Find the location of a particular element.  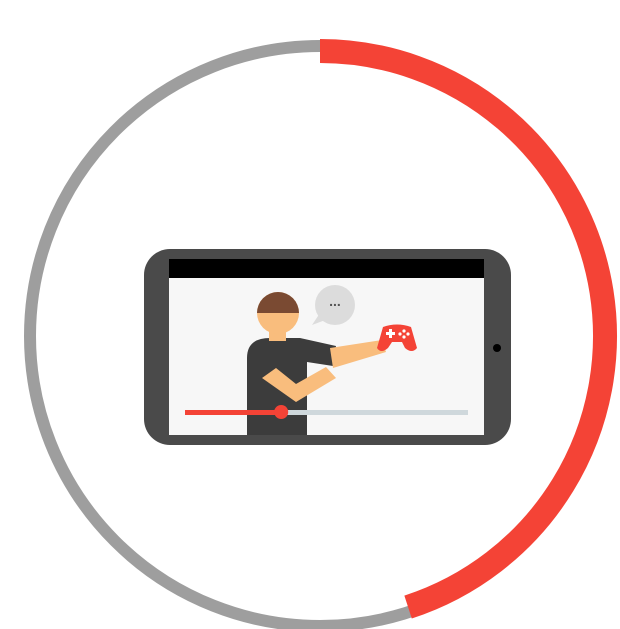

screen-header-bar is located at coordinates (326, 268).